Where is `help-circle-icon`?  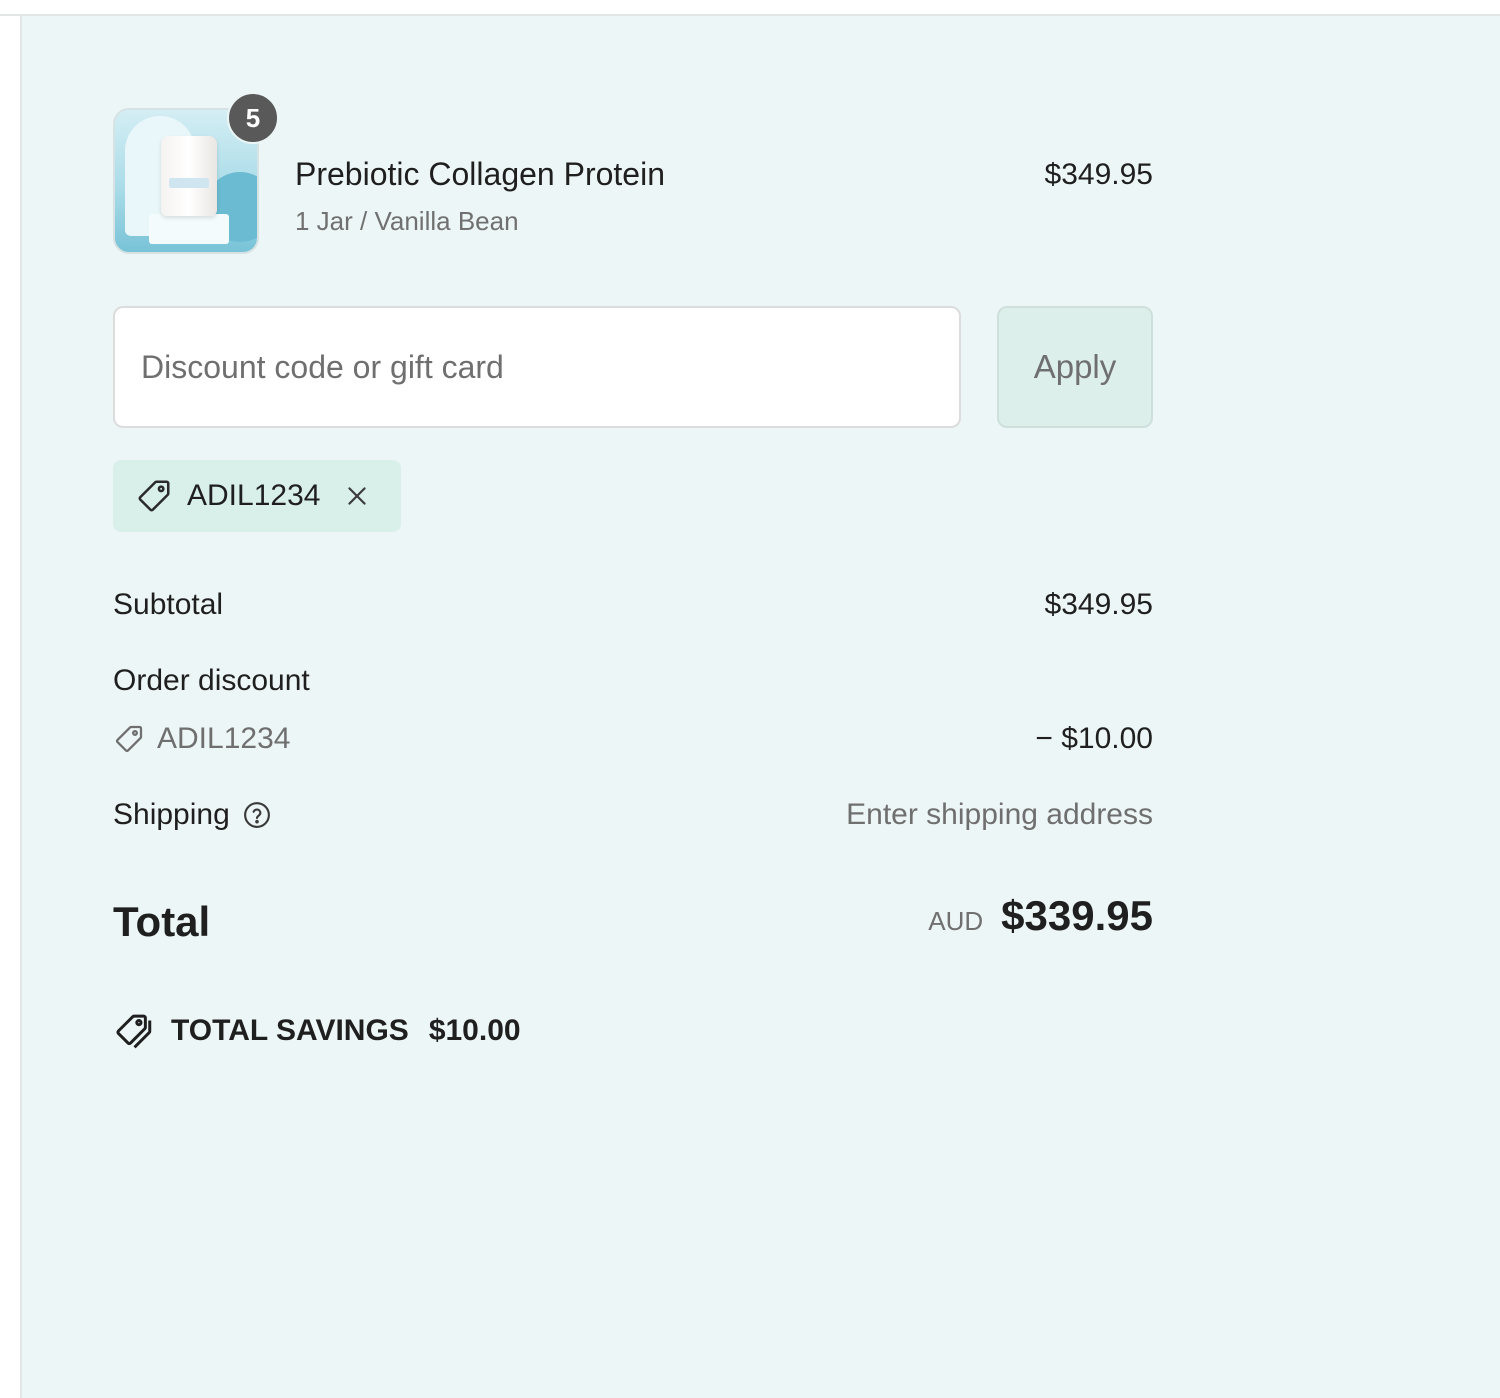
help-circle-icon is located at coordinates (257, 815).